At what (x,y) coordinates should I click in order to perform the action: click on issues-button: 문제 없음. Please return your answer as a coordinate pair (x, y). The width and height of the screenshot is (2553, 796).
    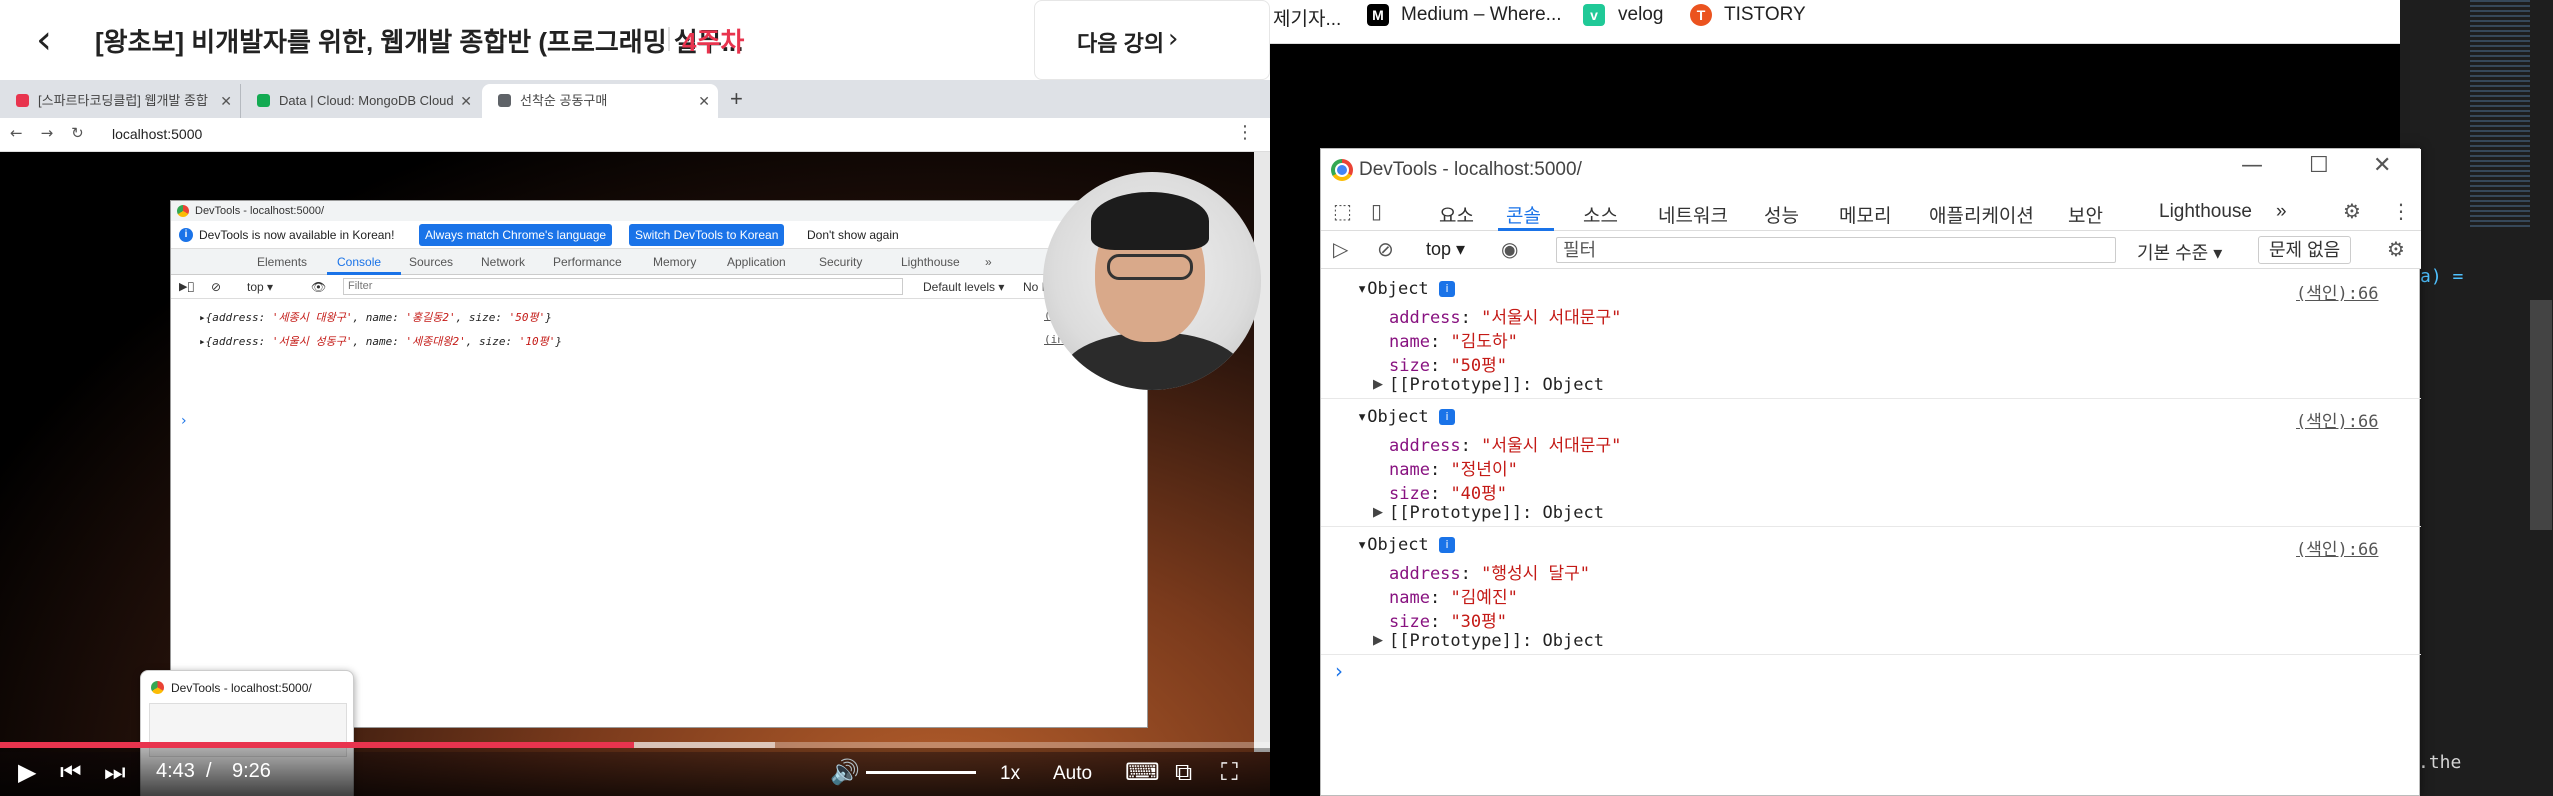
    Looking at the image, I should click on (2305, 250).